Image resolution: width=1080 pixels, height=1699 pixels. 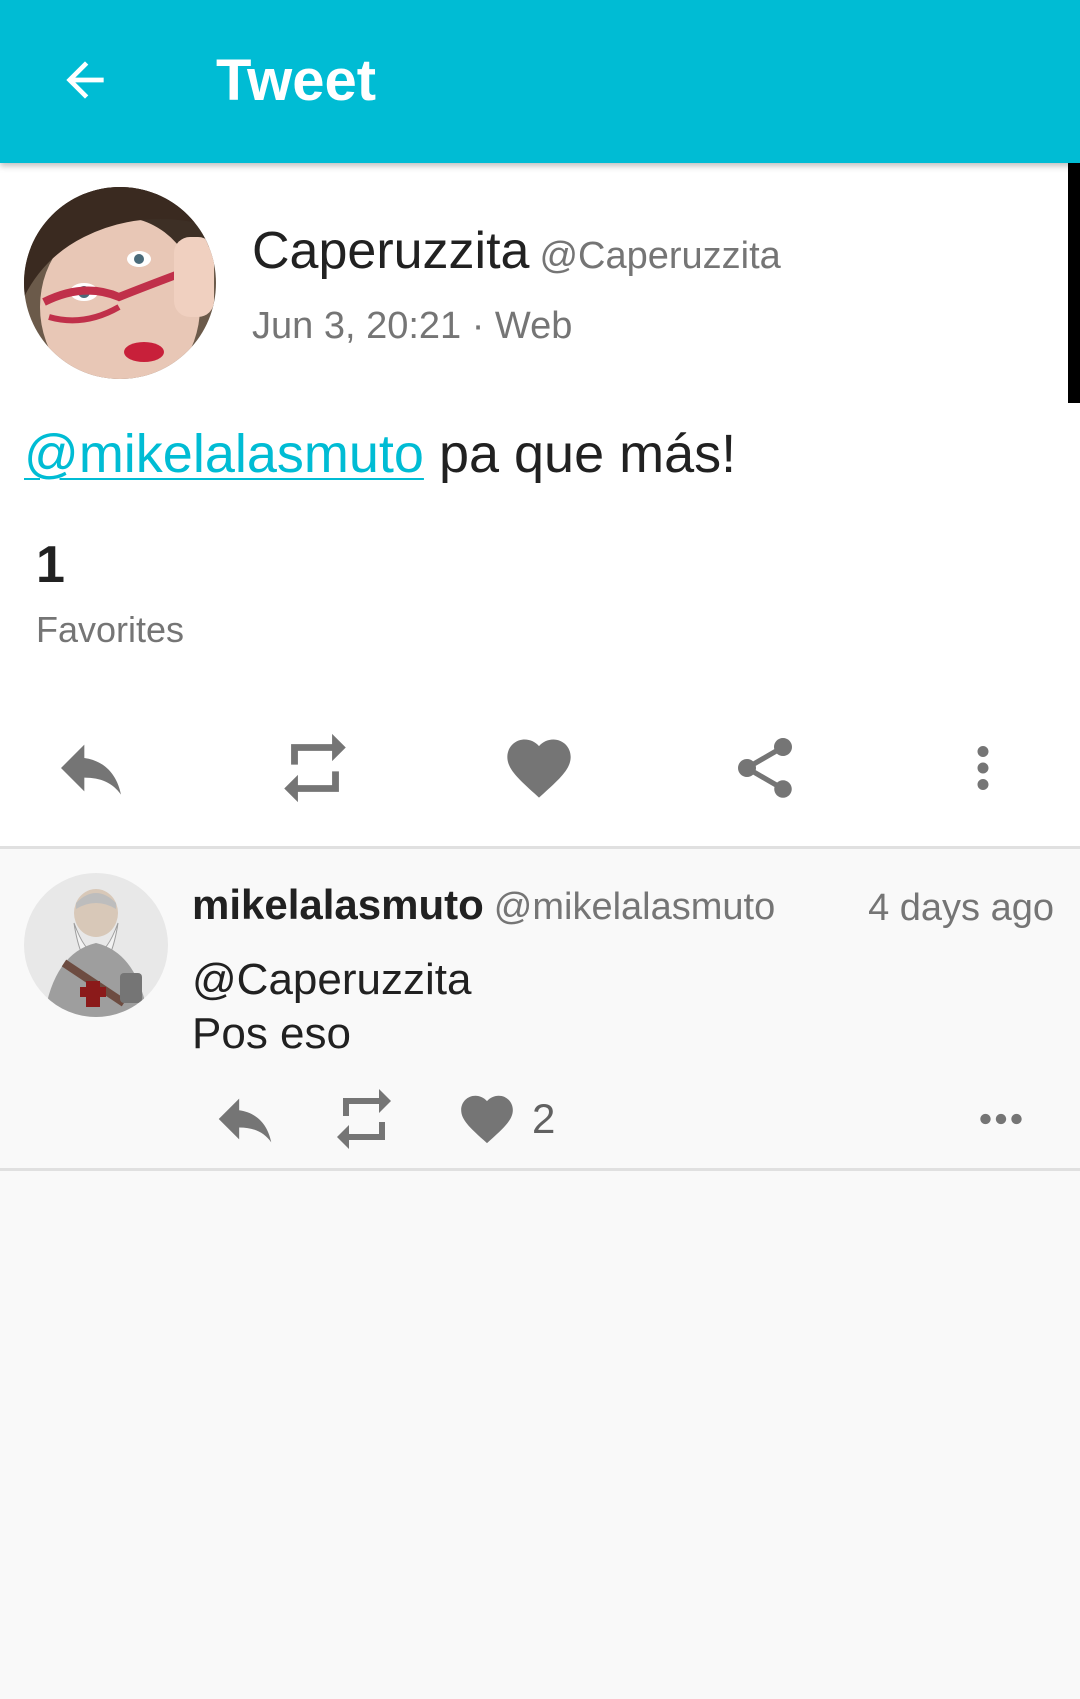 I want to click on reply-timestamp: 4 days ago, so click(x=961, y=908).